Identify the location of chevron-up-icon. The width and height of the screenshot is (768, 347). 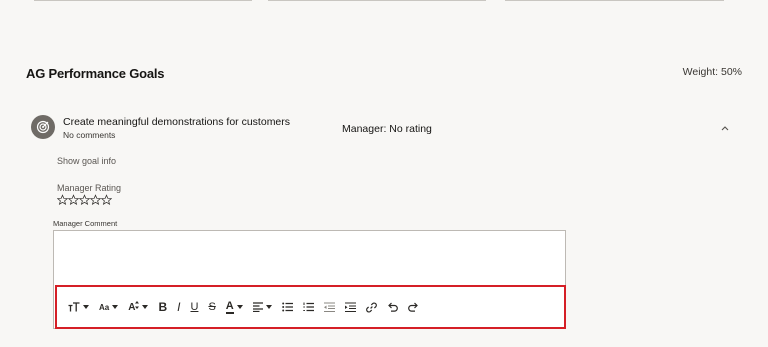
(725, 128).